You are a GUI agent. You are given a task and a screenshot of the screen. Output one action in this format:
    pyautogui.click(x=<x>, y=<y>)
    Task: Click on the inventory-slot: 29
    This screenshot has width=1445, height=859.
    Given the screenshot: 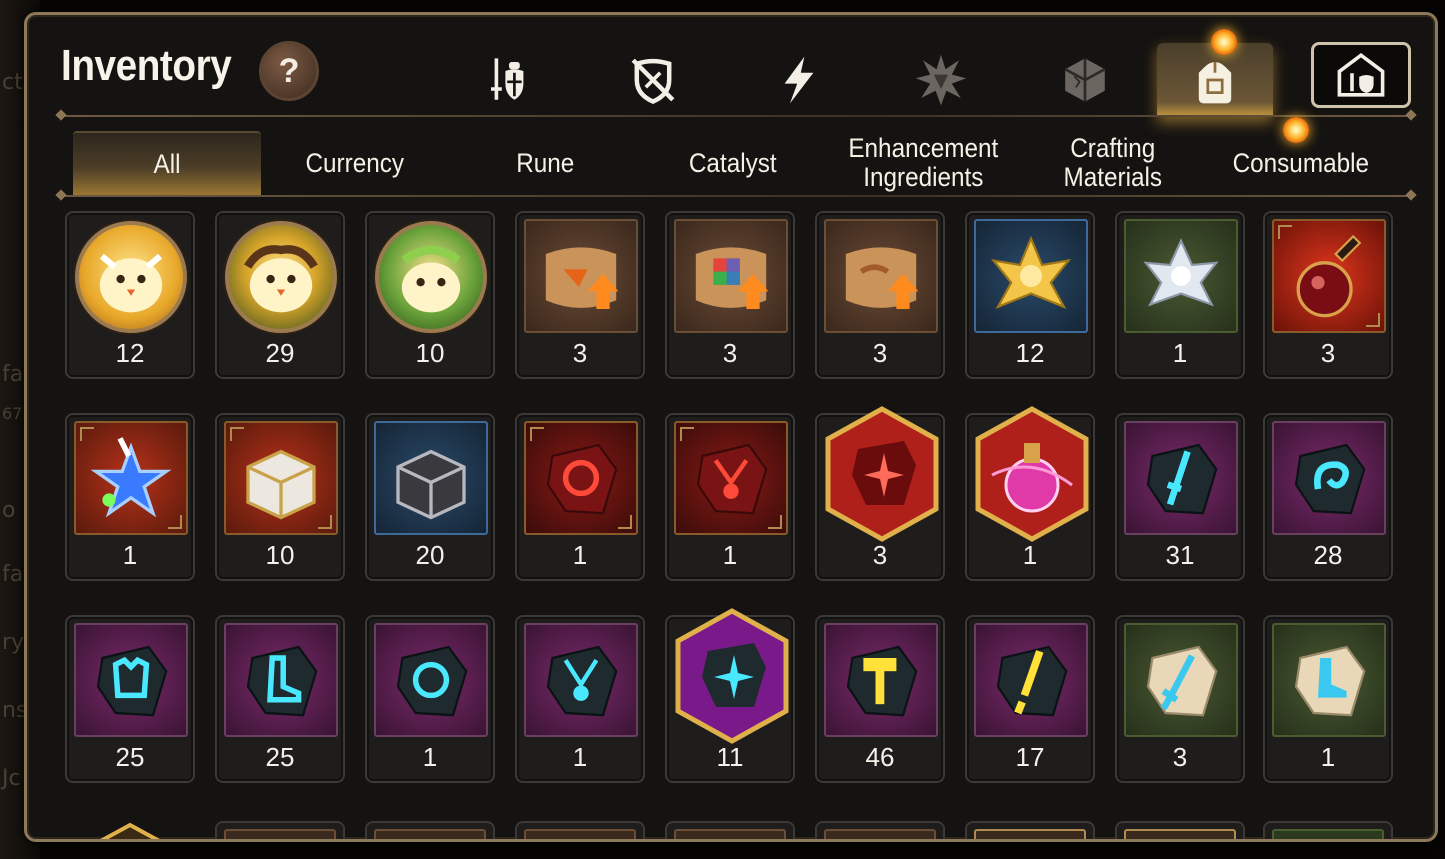 What is the action you would take?
    pyautogui.click(x=280, y=295)
    